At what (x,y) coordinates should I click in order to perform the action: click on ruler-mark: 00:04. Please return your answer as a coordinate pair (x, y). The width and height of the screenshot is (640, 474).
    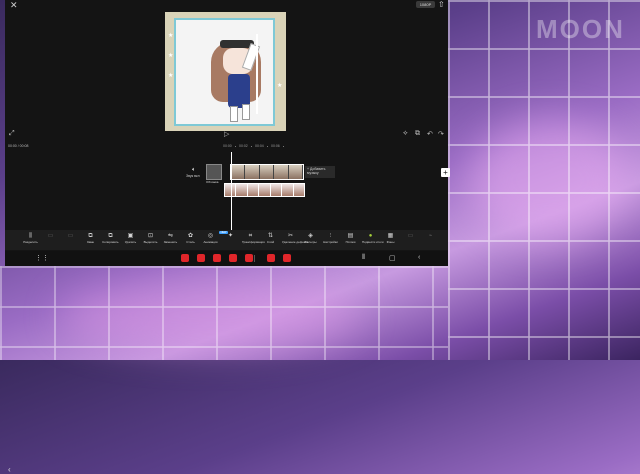
    Looking at the image, I should click on (259, 146).